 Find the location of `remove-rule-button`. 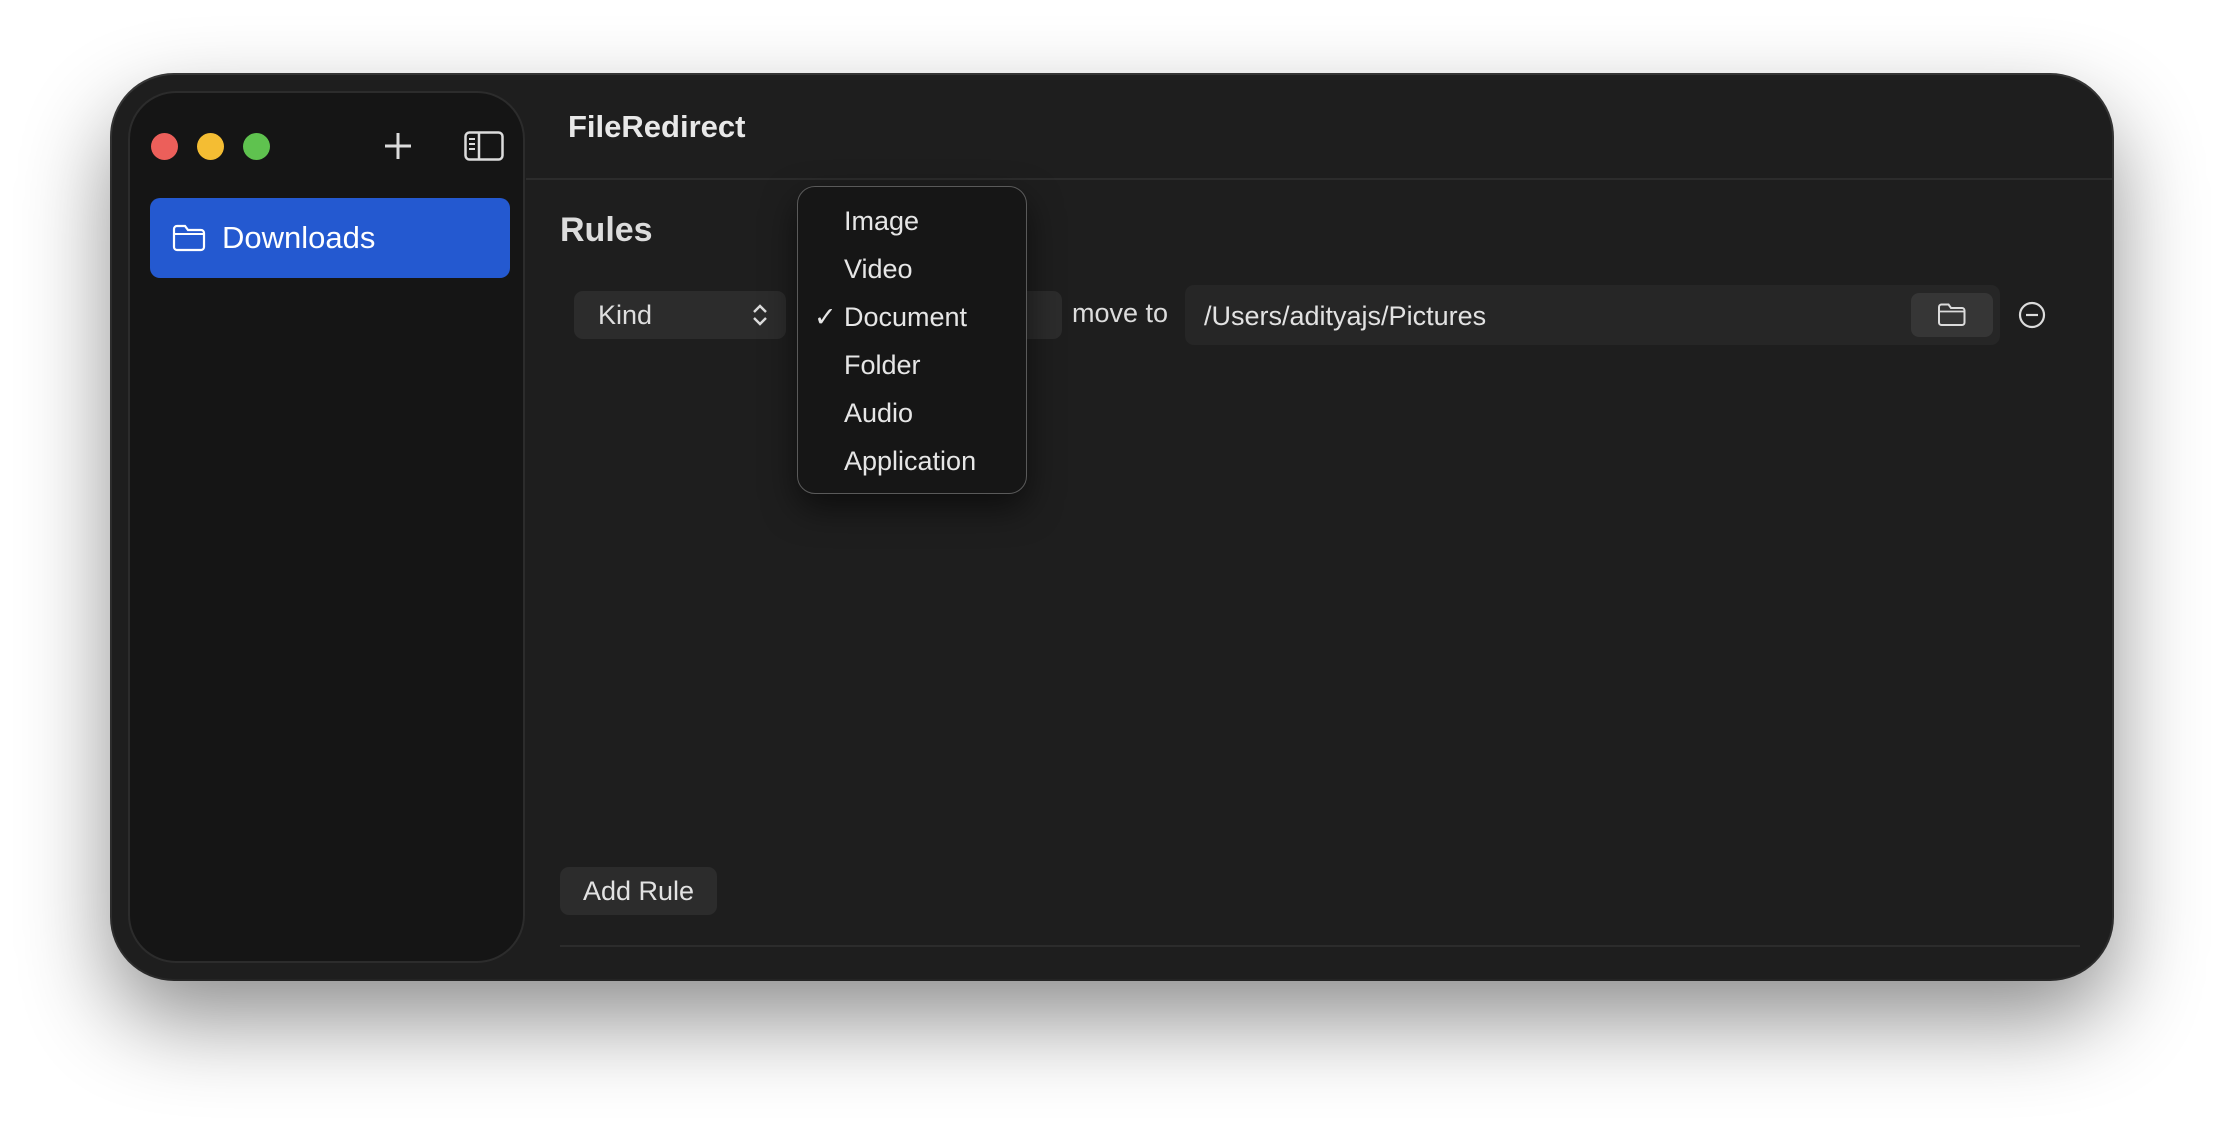

remove-rule-button is located at coordinates (2032, 315).